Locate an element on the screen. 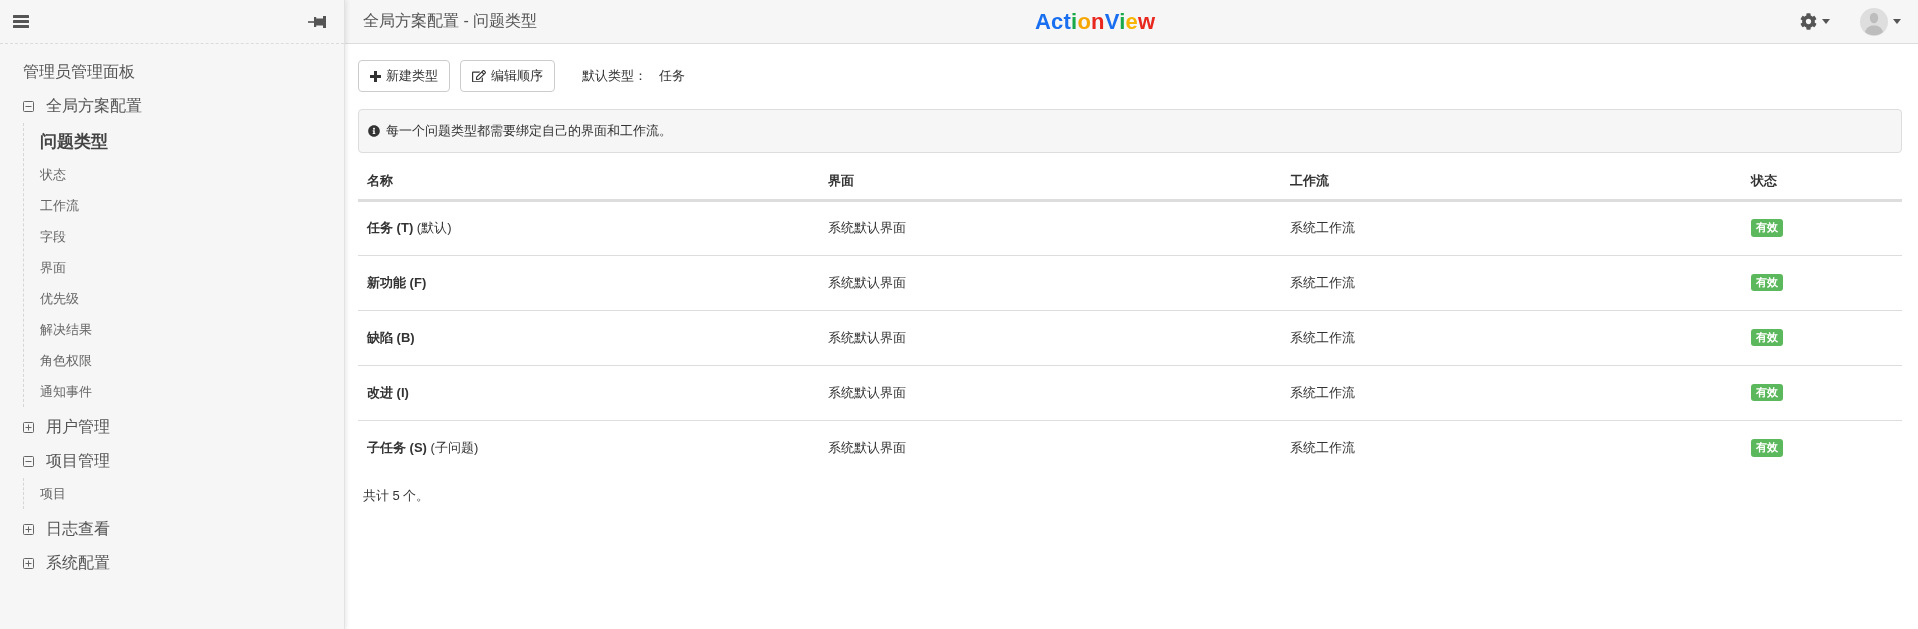  sidebar-item: 项目 is located at coordinates (53, 493).